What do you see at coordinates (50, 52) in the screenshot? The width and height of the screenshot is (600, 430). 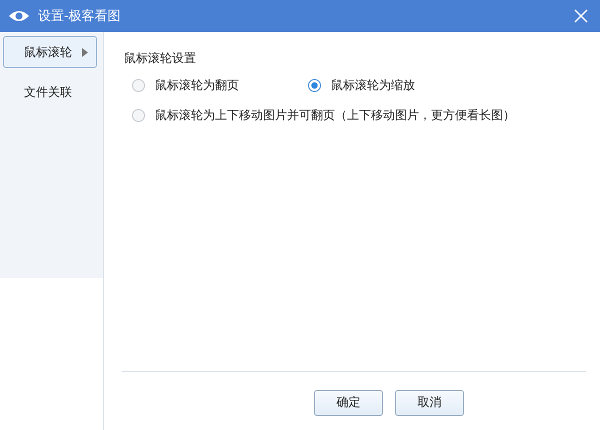 I see `sidebar-item: 鼠标滚轮` at bounding box center [50, 52].